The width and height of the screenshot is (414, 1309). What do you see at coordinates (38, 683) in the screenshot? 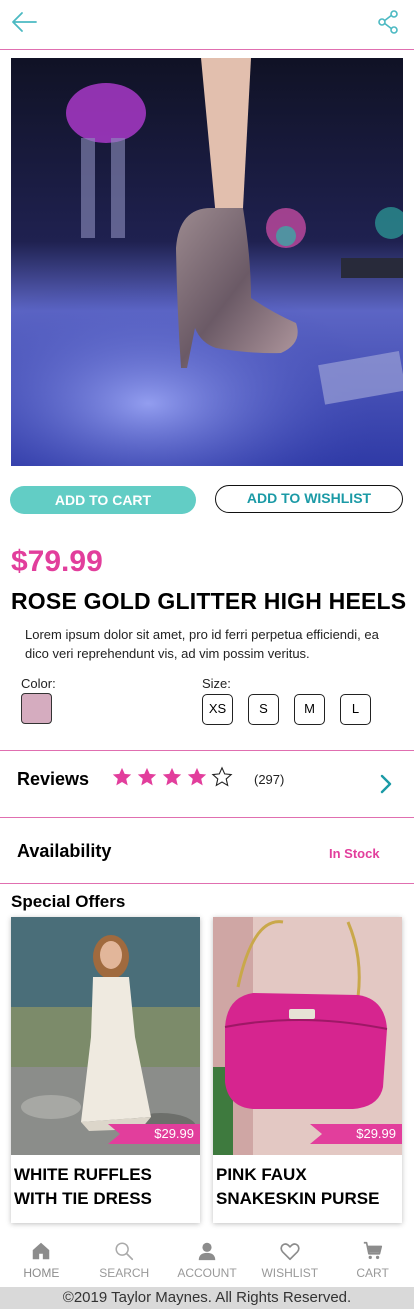
I see `color-label: Color:` at bounding box center [38, 683].